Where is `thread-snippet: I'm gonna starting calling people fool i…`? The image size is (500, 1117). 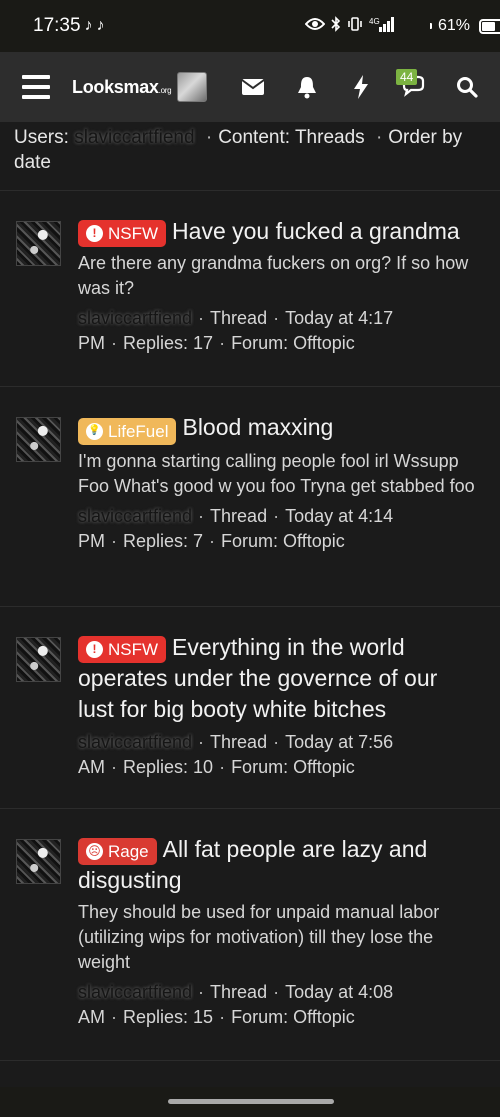
thread-snippet: I'm gonna starting calling people fool i… is located at coordinates (276, 473).